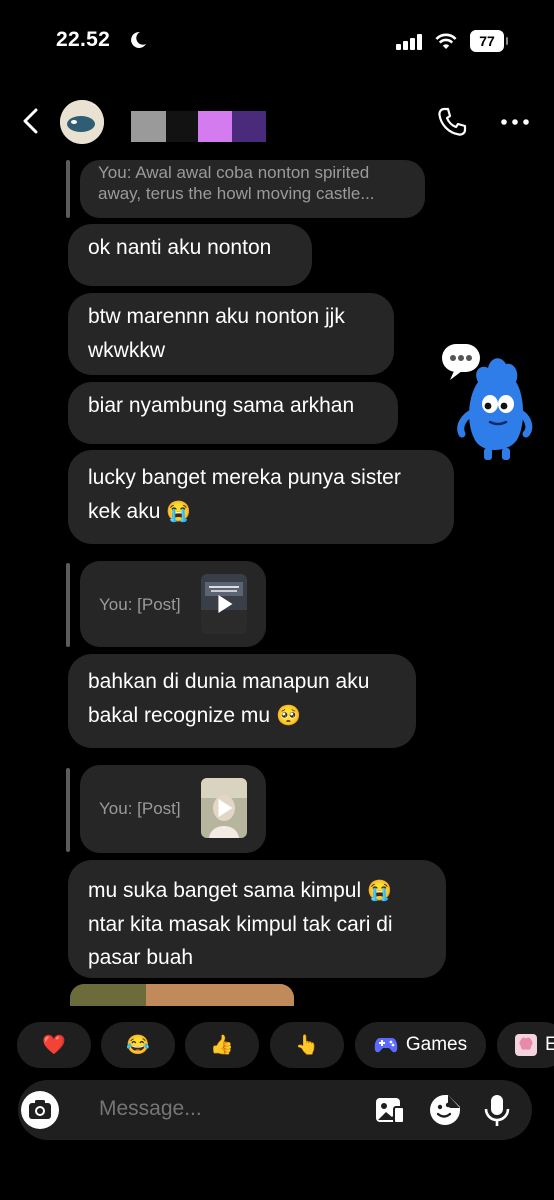  I want to click on message-text: kek aku, so click(124, 511).